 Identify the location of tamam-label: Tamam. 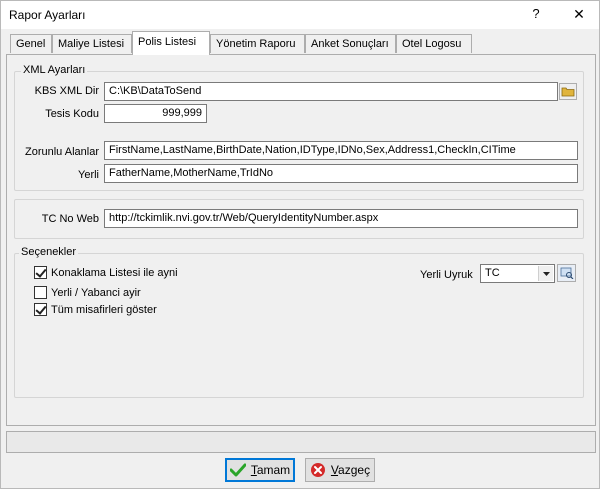
(270, 470).